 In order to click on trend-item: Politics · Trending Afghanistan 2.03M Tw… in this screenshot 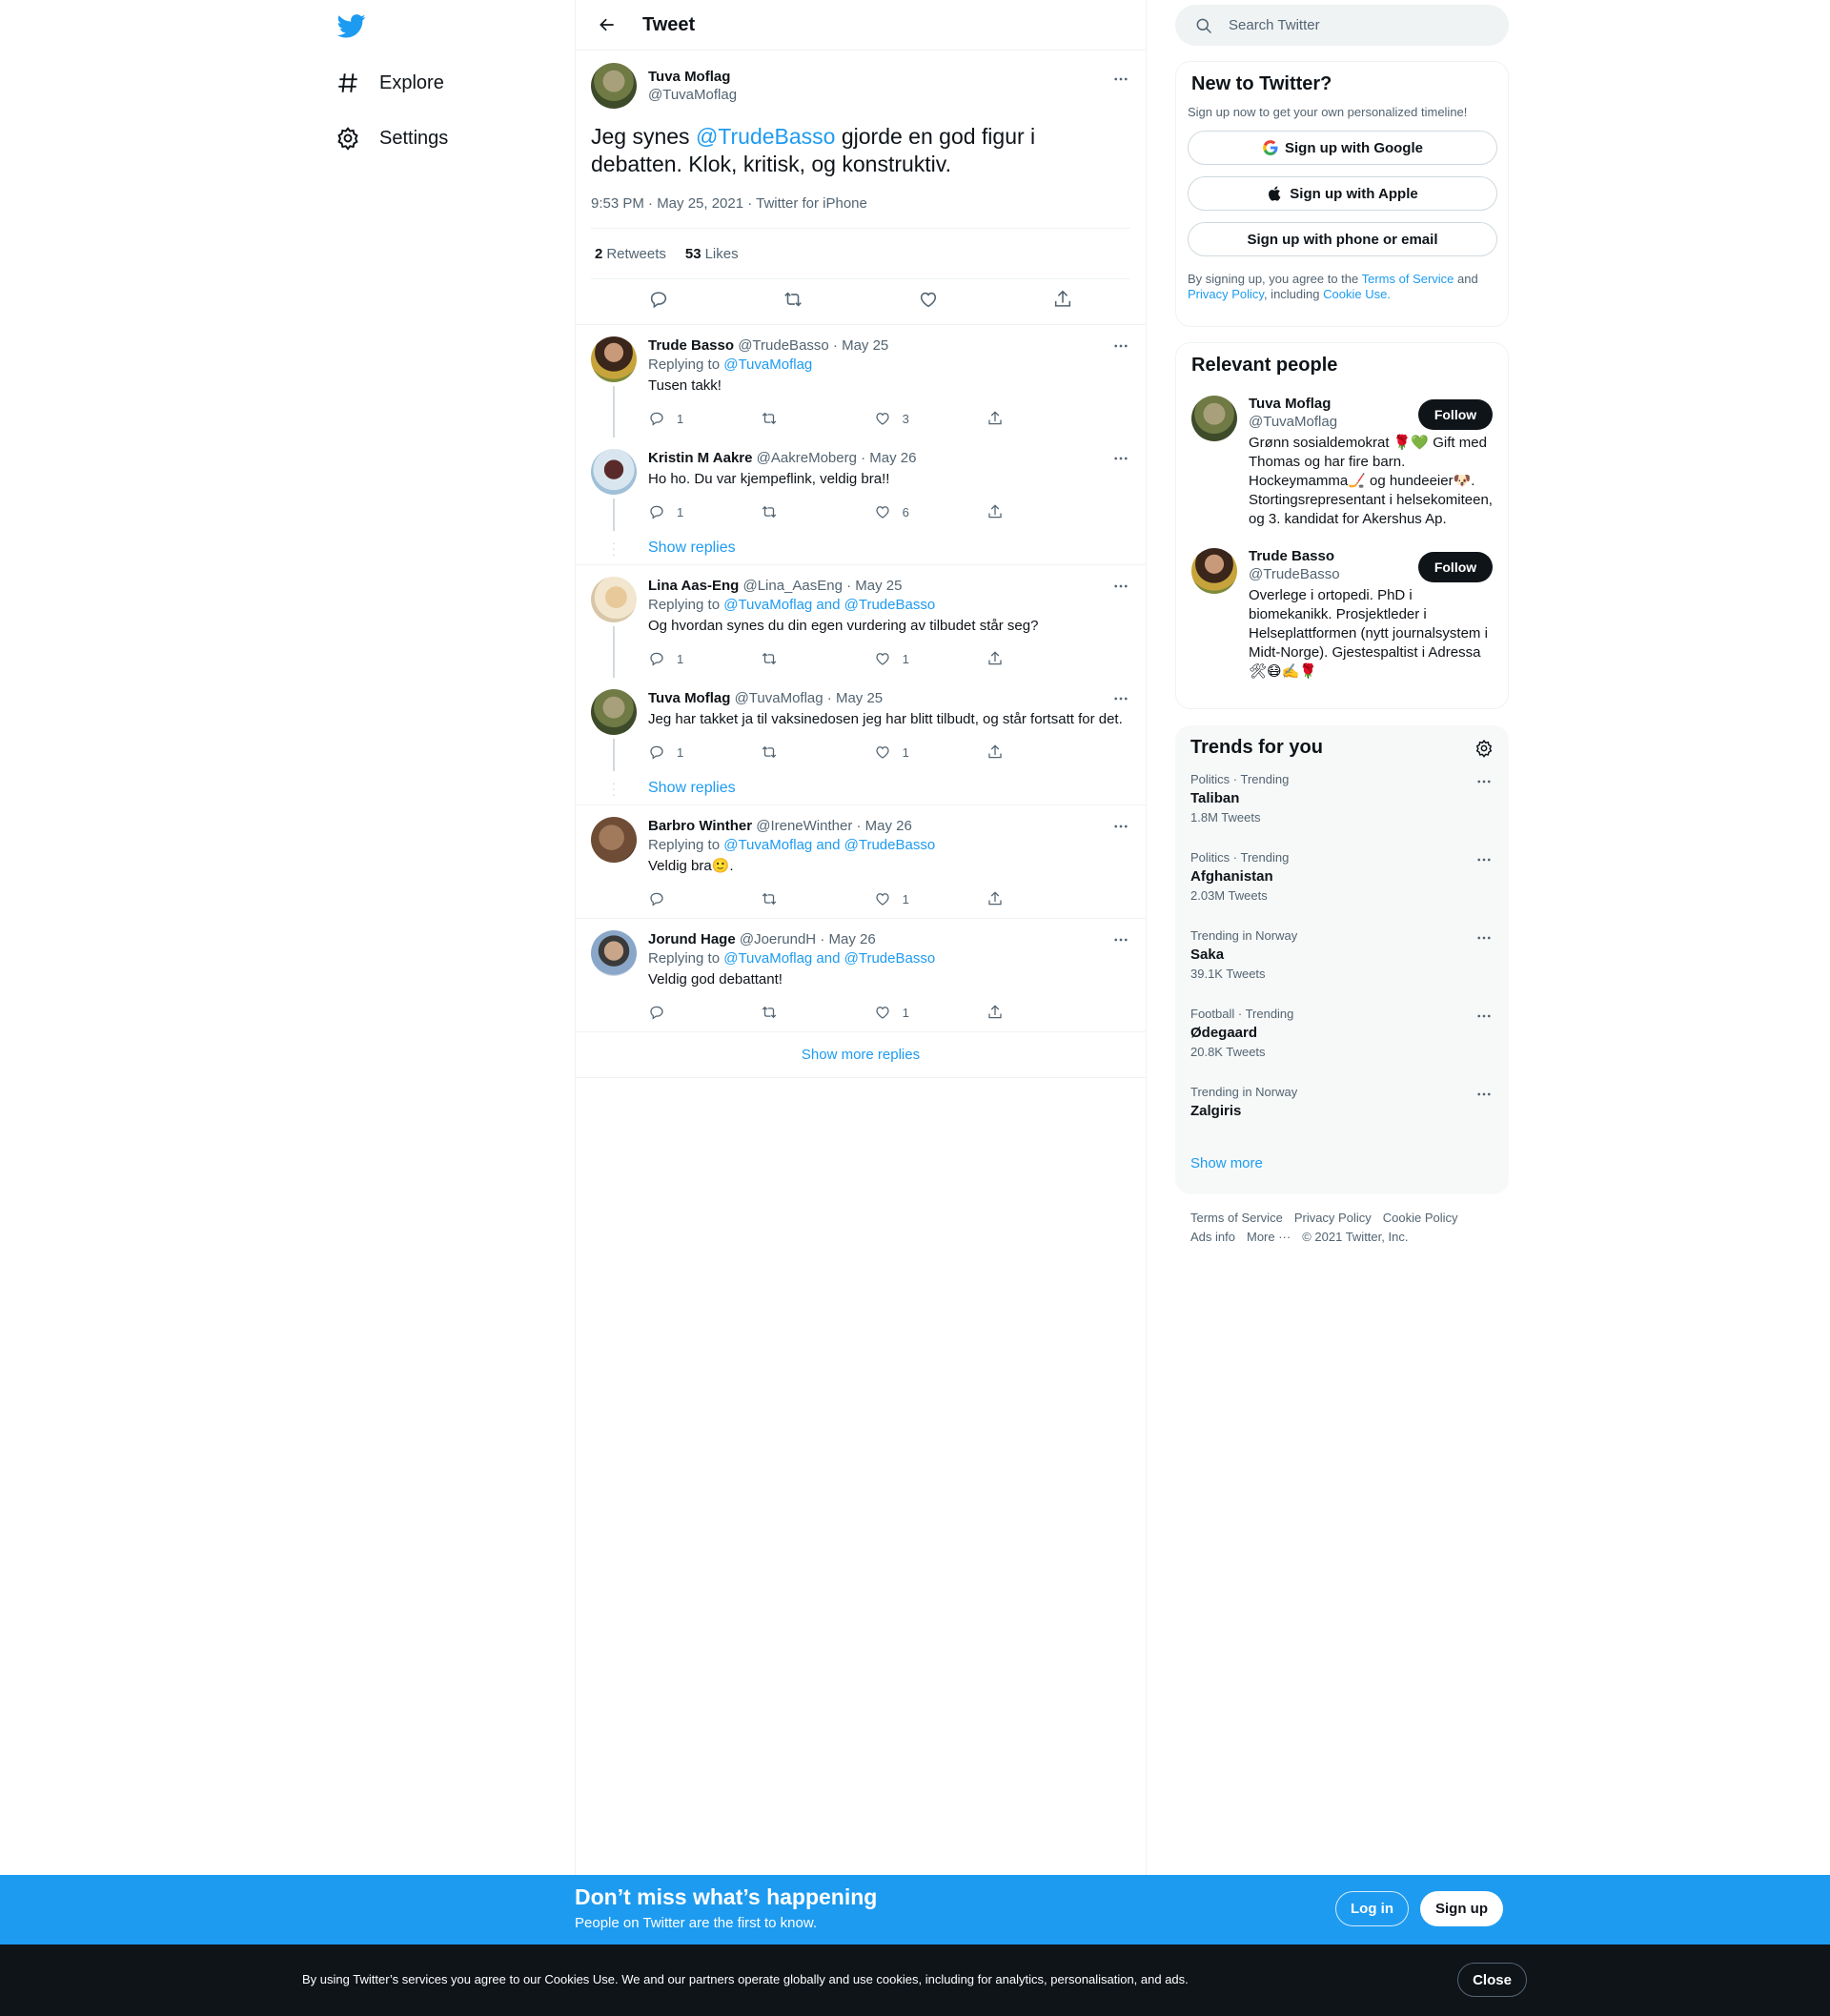, I will do `click(1342, 876)`.